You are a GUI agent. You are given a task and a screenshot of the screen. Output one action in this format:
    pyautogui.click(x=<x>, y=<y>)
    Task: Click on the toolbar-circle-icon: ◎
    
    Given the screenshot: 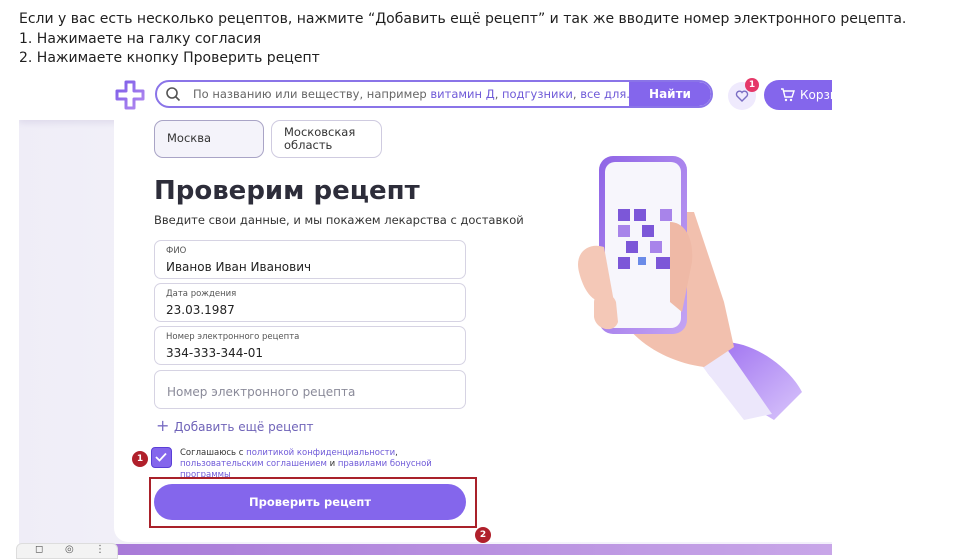 What is the action you would take?
    pyautogui.click(x=69, y=549)
    